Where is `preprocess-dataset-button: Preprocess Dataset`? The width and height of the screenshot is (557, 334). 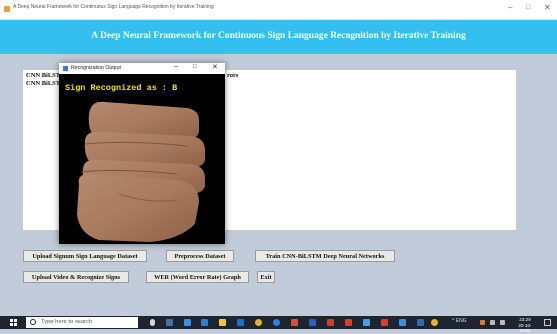 preprocess-dataset-button: Preprocess Dataset is located at coordinates (200, 256).